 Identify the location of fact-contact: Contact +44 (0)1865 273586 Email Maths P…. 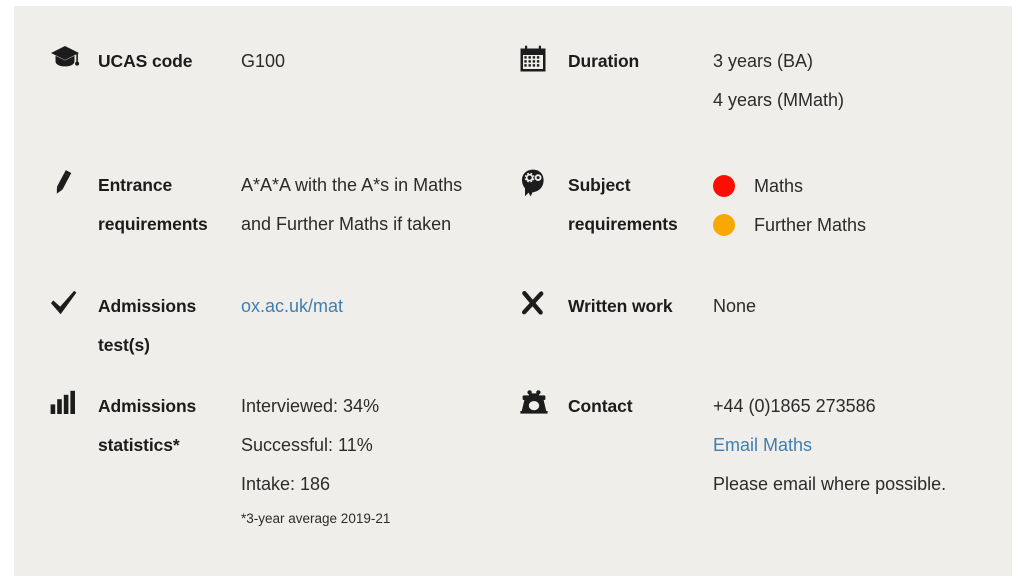
(733, 445).